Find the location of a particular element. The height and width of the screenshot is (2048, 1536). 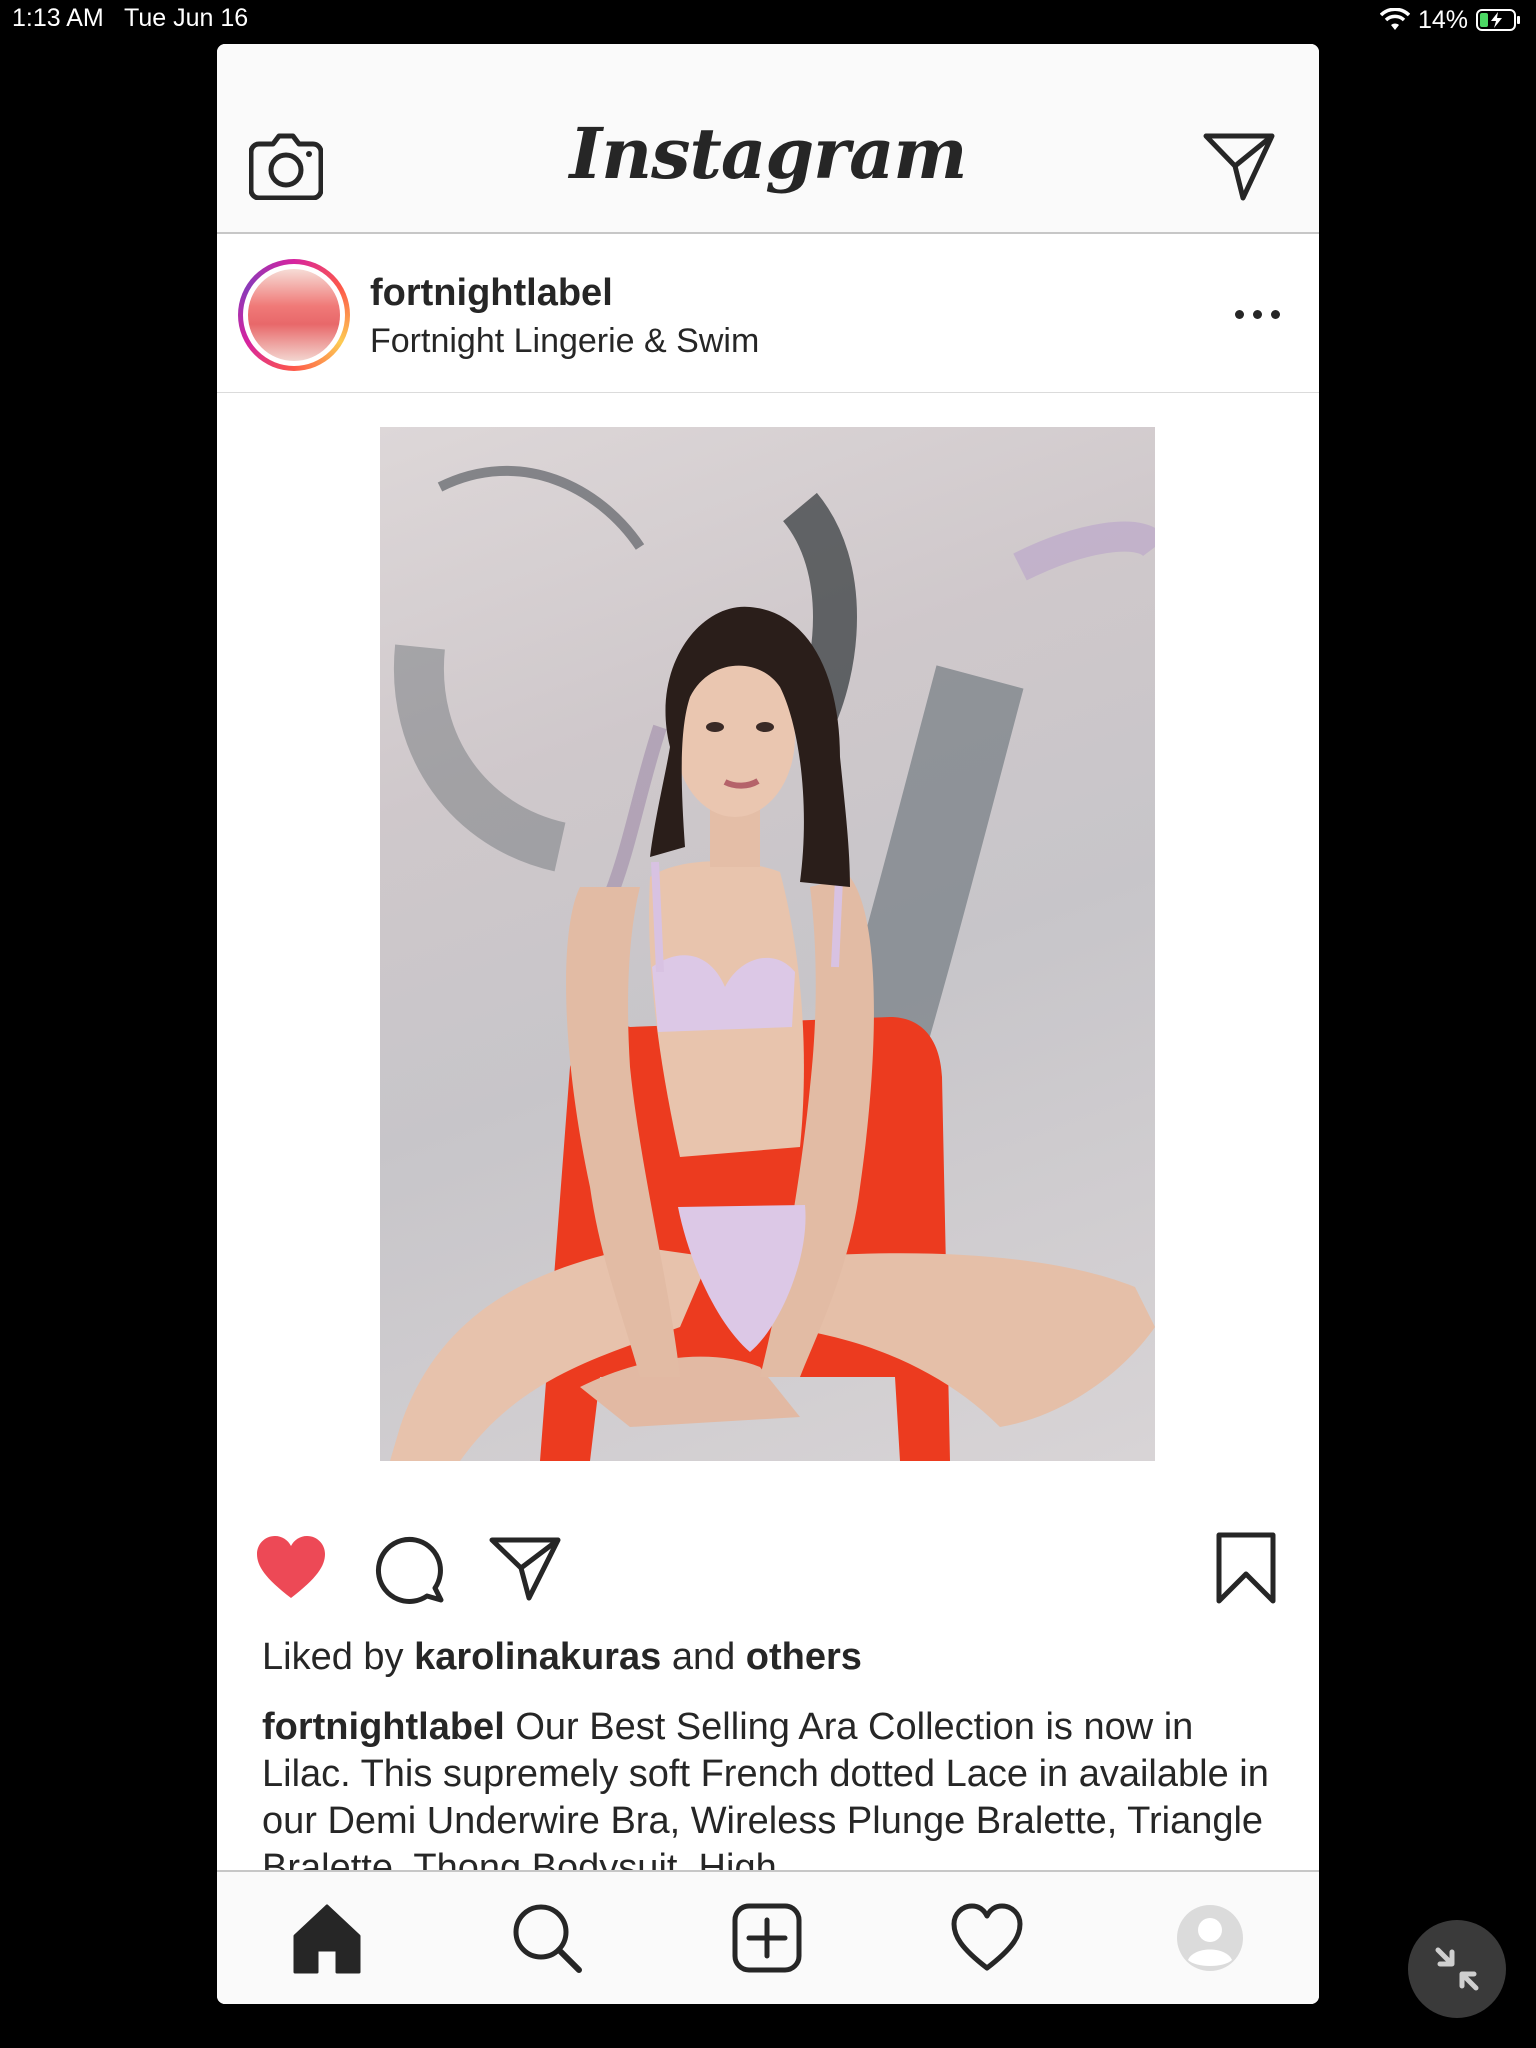

liked-by-user: karolinakuras is located at coordinates (537, 1657).